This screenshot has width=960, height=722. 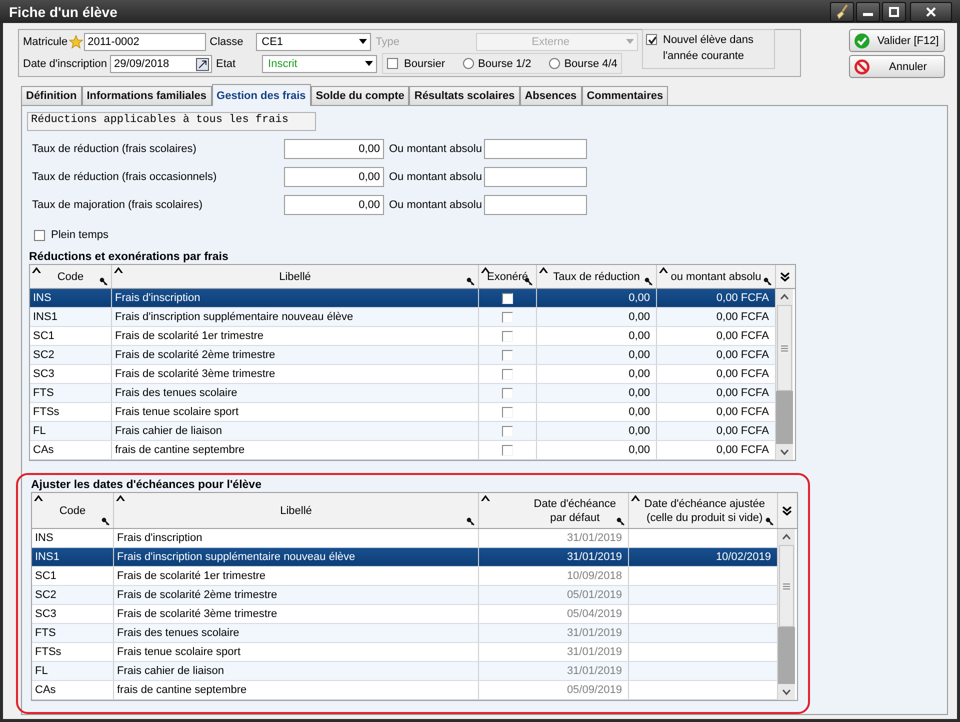 What do you see at coordinates (625, 95) in the screenshot?
I see `tab: Commentaires` at bounding box center [625, 95].